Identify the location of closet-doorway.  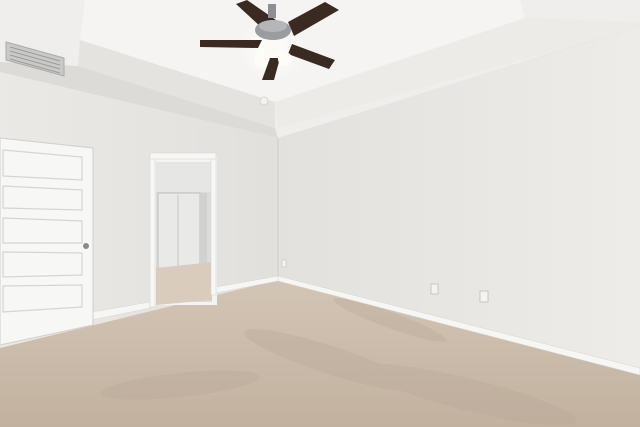
(183, 230).